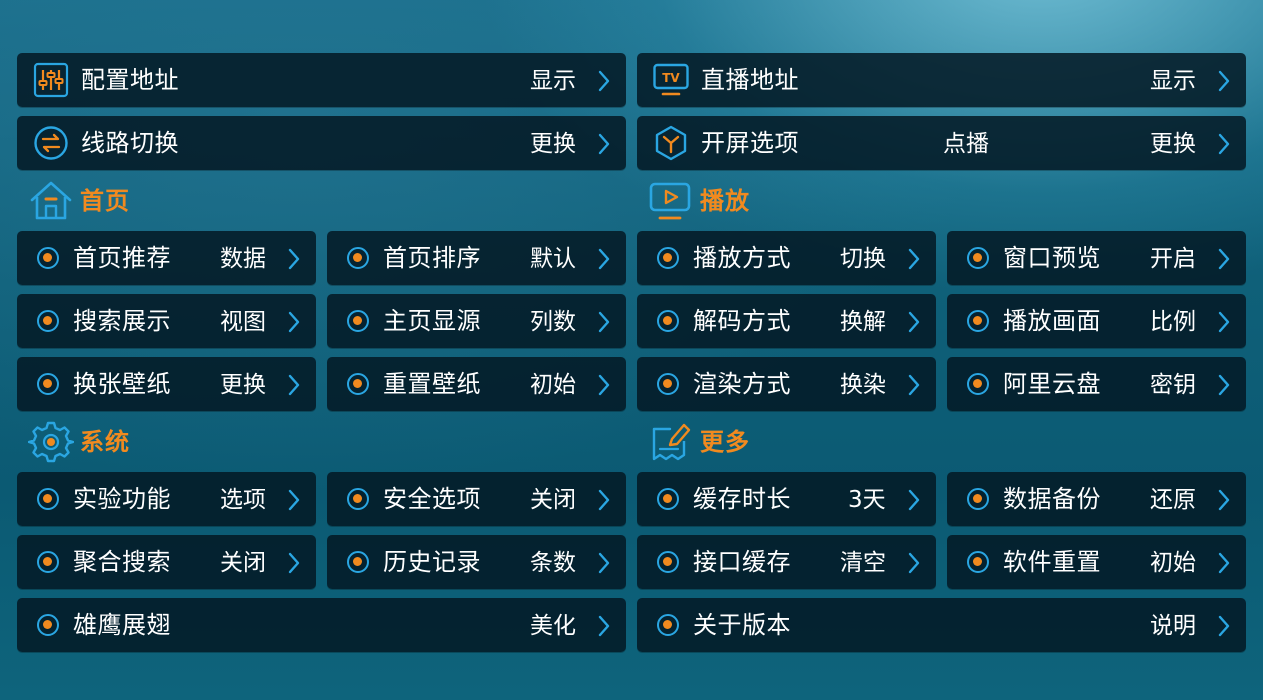 The width and height of the screenshot is (1263, 700). What do you see at coordinates (1052, 258) in the screenshot?
I see `item-label: 窗口预览` at bounding box center [1052, 258].